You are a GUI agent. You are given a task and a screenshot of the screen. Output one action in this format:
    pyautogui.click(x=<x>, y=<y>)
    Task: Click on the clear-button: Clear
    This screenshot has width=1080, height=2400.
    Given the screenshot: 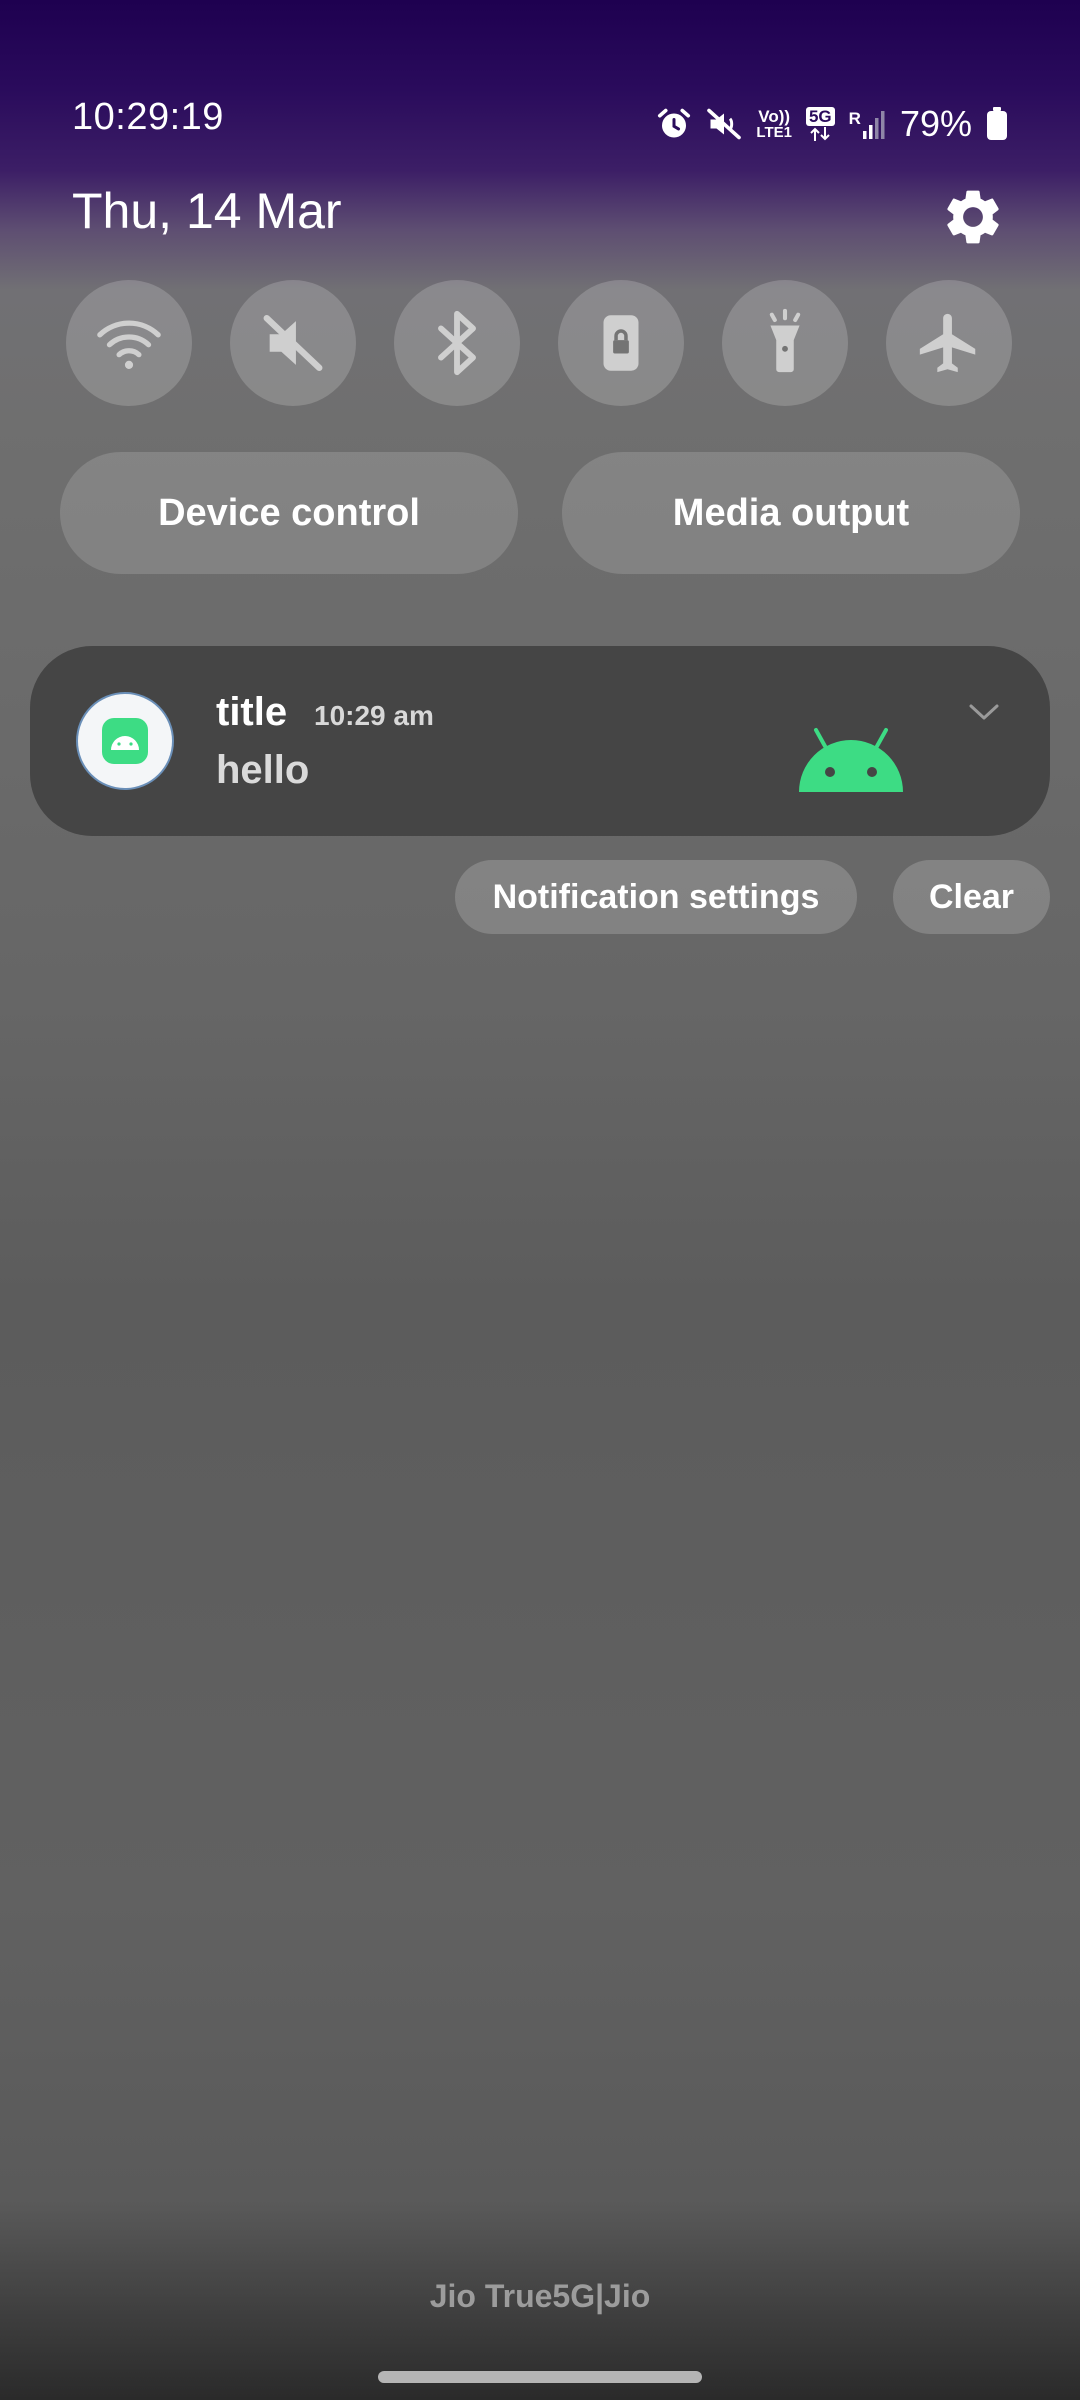 What is the action you would take?
    pyautogui.click(x=971, y=897)
    